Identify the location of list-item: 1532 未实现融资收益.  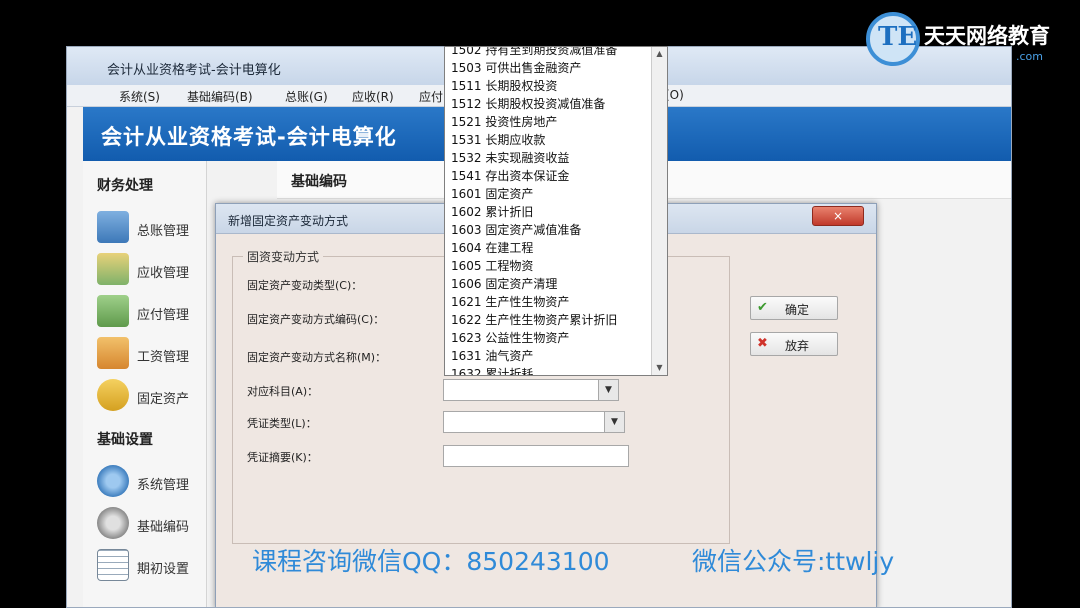
(510, 157).